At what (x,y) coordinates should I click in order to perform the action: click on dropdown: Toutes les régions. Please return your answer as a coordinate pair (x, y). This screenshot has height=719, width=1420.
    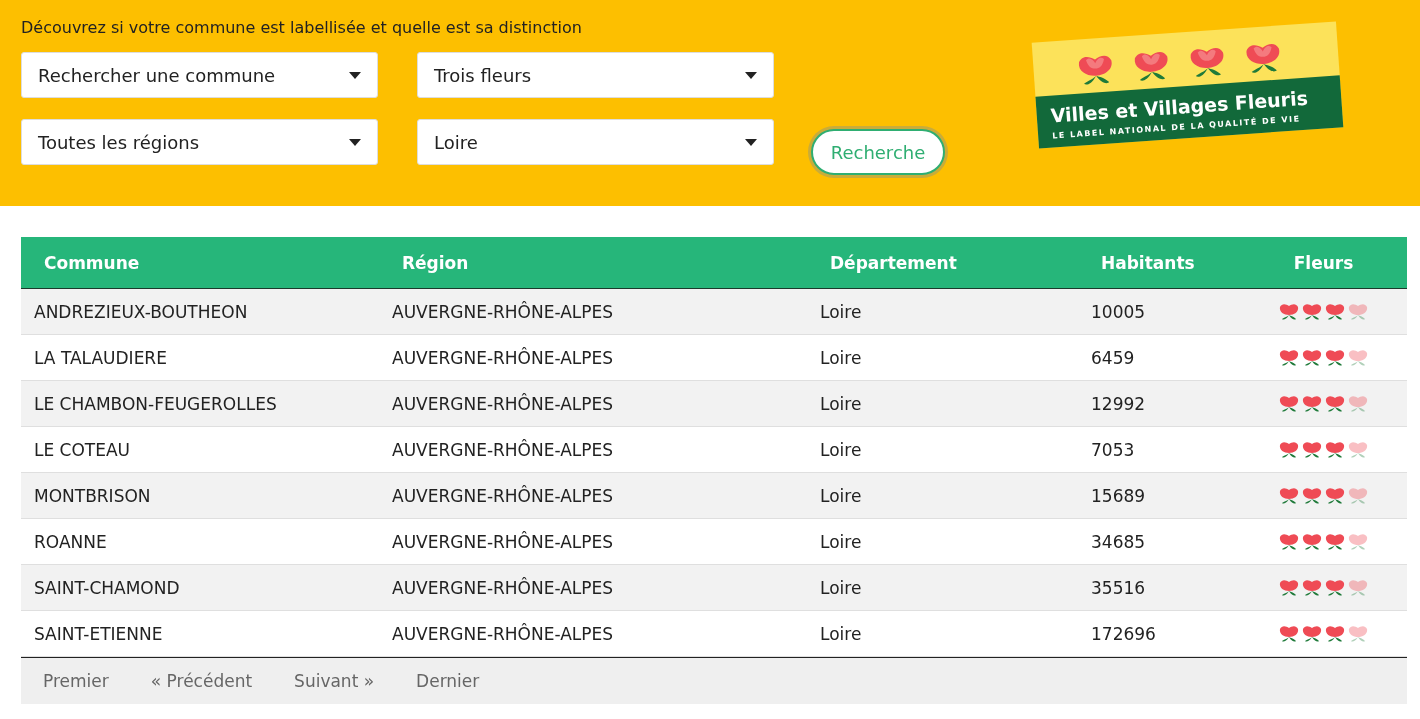
    Looking at the image, I should click on (199, 142).